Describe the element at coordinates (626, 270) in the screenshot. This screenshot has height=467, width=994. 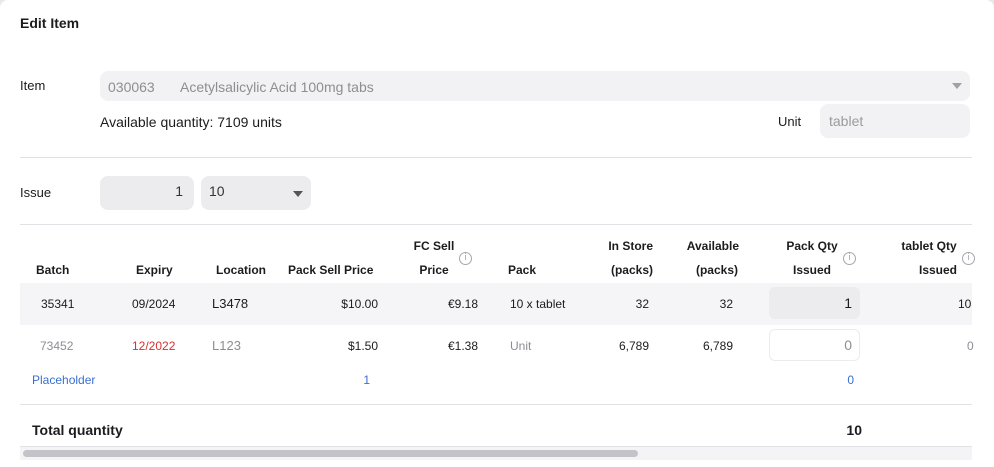
I see `col-header-in-store-line2: (packs)` at that location.